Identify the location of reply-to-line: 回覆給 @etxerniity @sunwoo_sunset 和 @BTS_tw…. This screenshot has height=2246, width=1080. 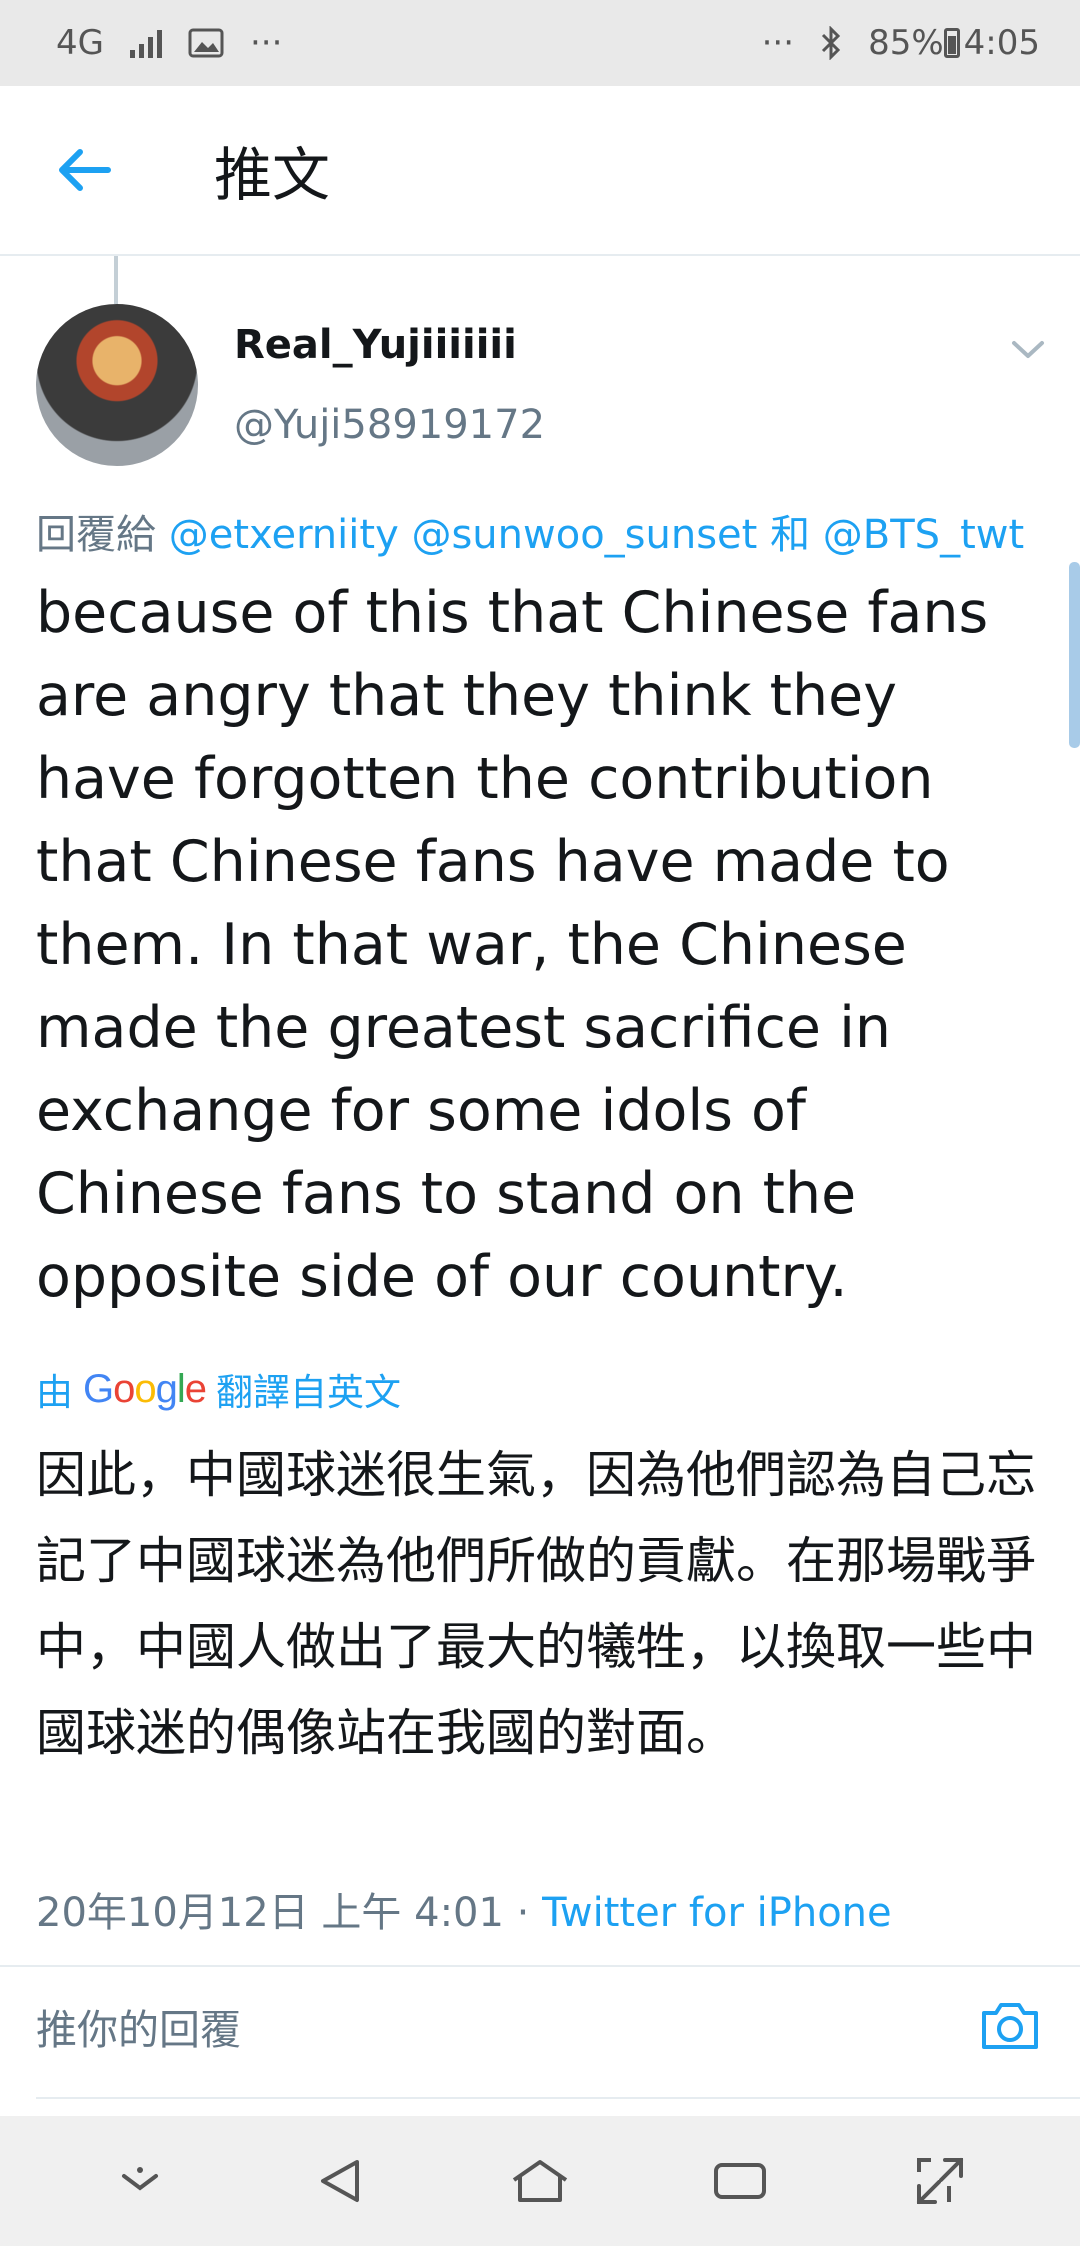
(546, 531).